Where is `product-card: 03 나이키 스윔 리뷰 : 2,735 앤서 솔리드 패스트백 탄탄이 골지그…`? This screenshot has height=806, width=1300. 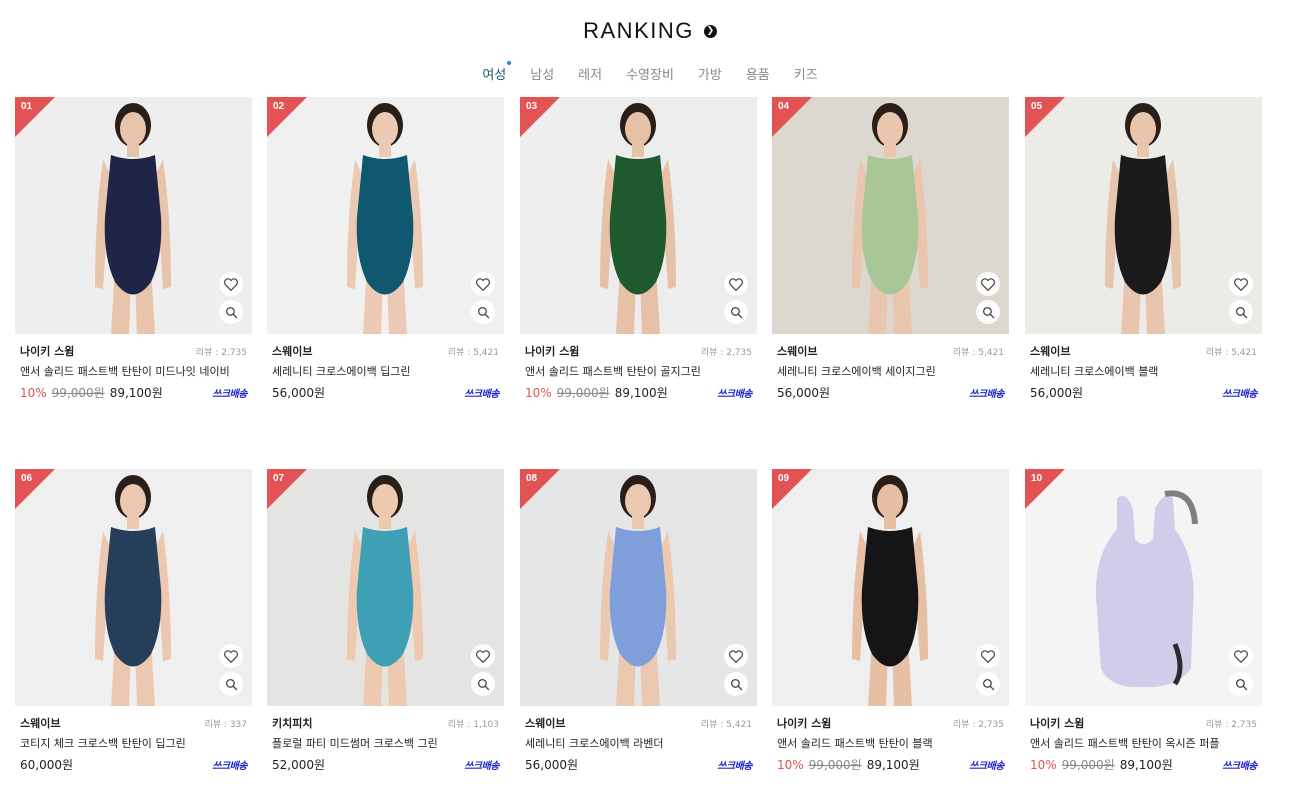
product-card: 03 나이키 스윔 리뷰 : 2,735 앤서 솔리드 패스트백 탄탄이 골지그… is located at coordinates (638, 249).